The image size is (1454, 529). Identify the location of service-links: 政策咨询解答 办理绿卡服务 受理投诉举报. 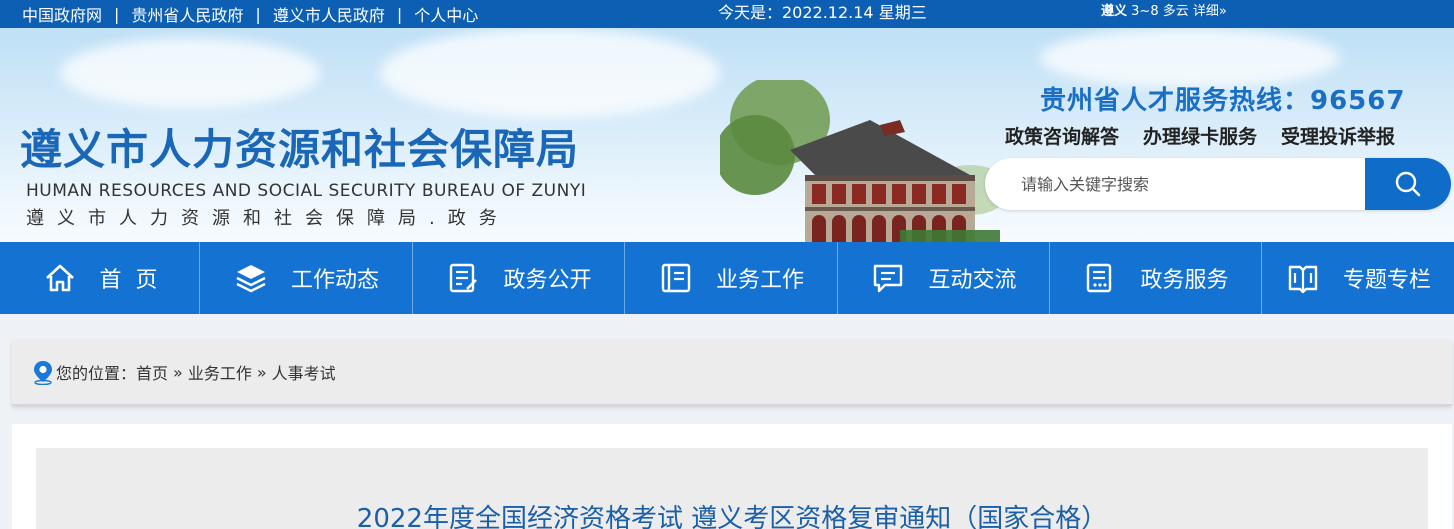
(1200, 135).